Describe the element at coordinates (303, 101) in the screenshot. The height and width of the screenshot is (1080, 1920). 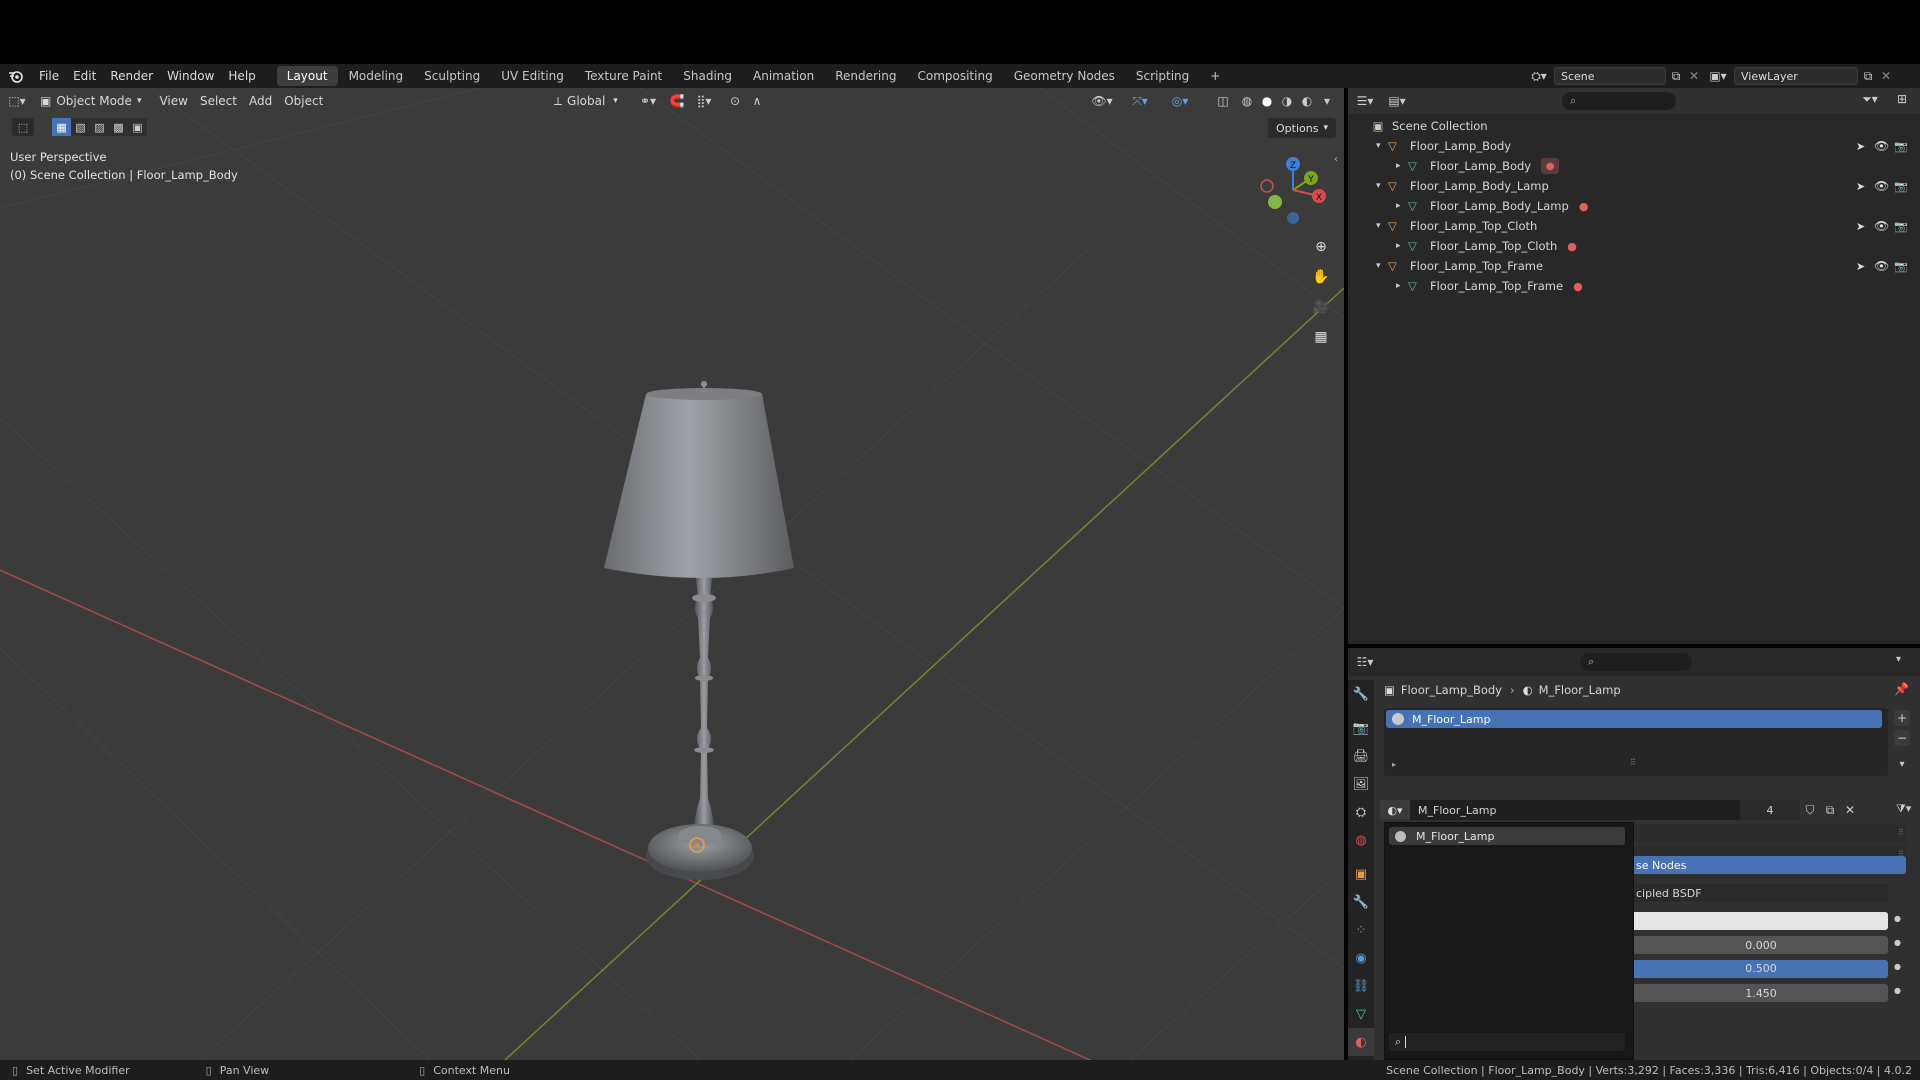
I see `menu-object: Object` at that location.